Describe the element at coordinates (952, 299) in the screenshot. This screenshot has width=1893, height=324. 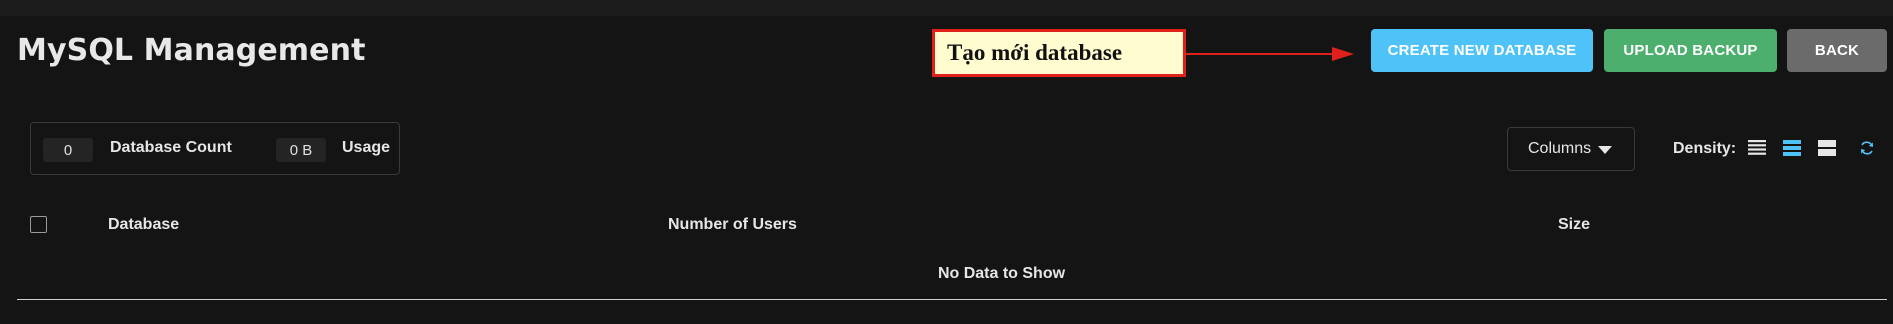
I see `table-divider` at that location.